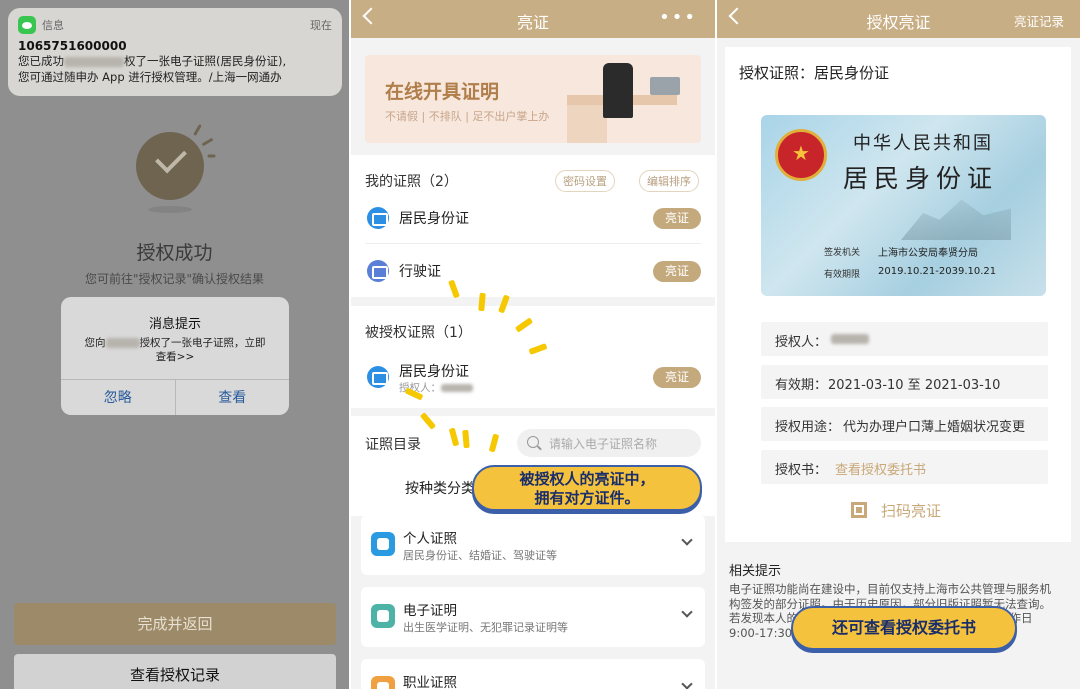 This screenshot has height=689, width=1080. Describe the element at coordinates (440, 488) in the screenshot. I see `tab-by-category: 按种类分类` at that location.